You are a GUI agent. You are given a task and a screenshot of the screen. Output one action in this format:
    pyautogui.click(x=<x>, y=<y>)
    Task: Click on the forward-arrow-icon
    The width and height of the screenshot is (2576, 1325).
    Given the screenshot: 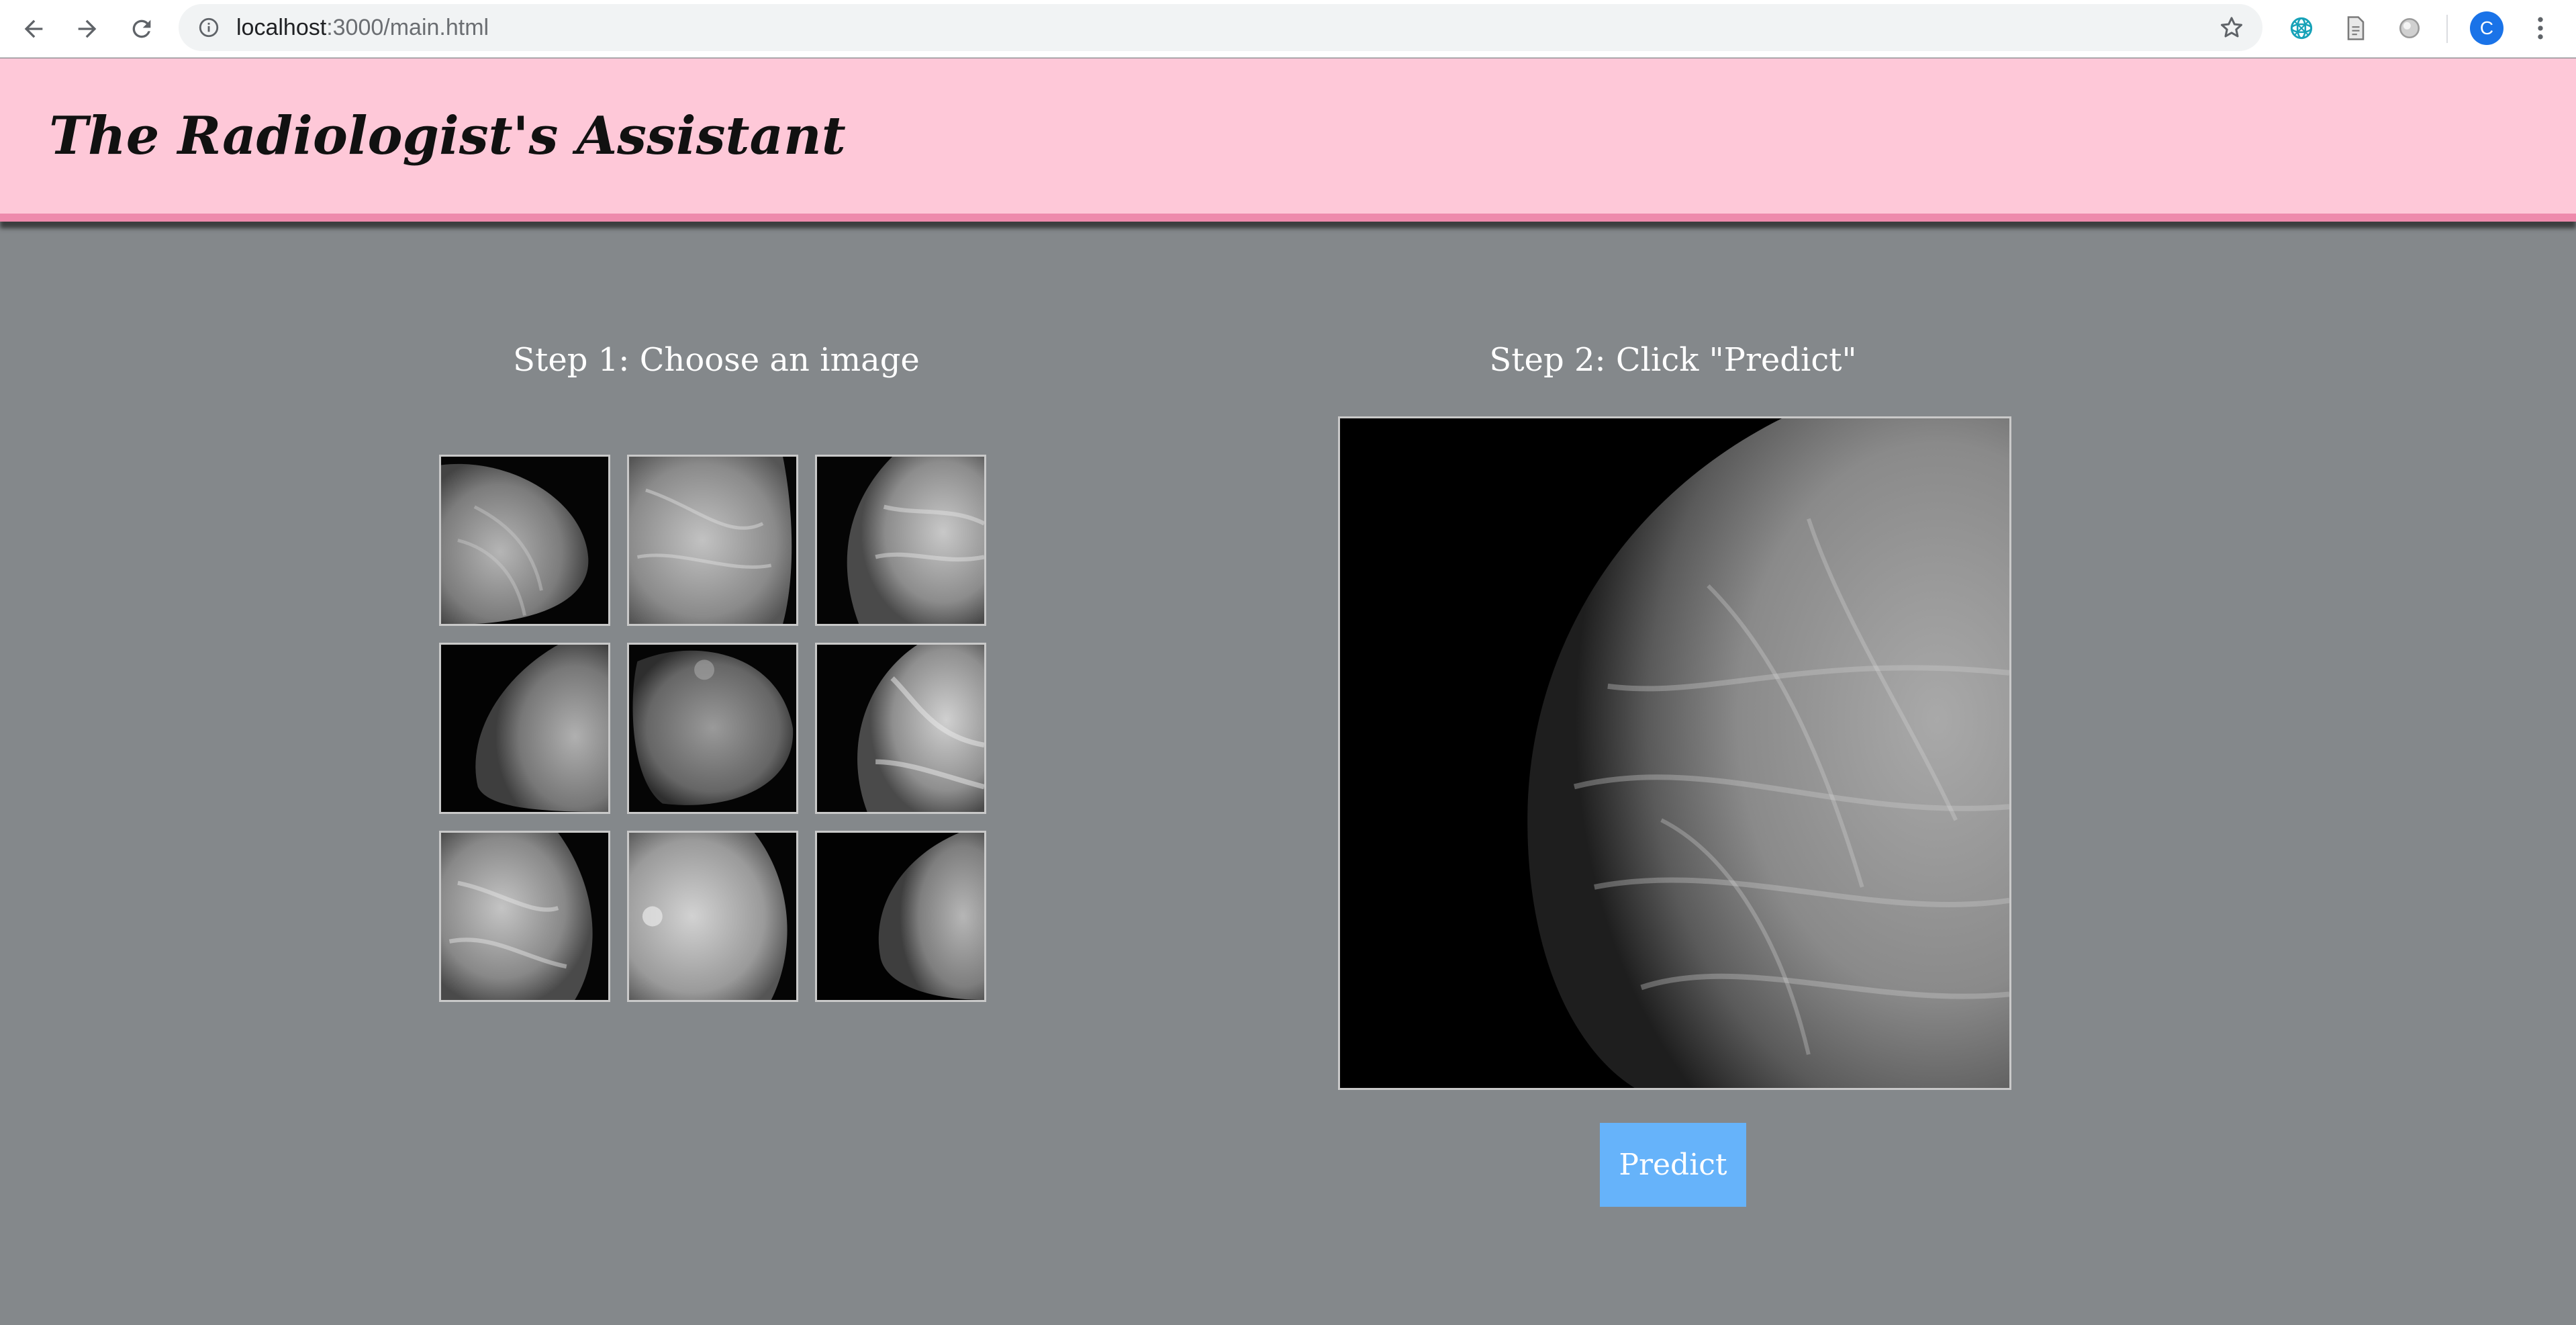 What is the action you would take?
    pyautogui.click(x=88, y=28)
    